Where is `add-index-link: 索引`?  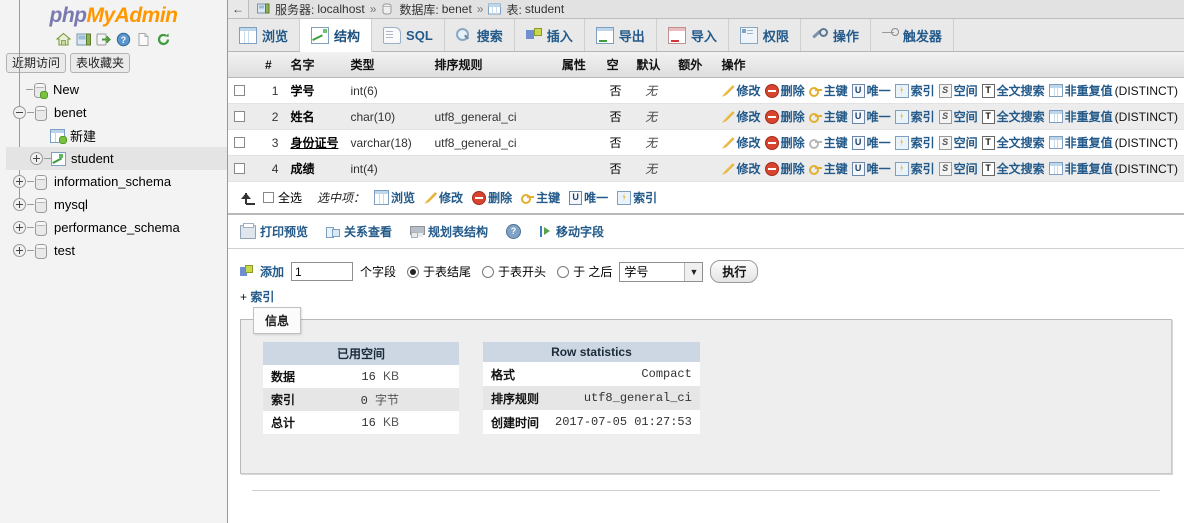 add-index-link: 索引 is located at coordinates (262, 297).